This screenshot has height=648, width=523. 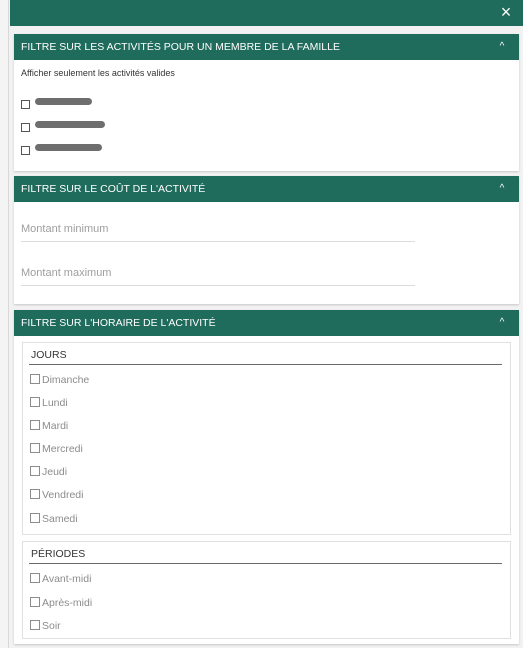 I want to click on day-label: Mercredi, so click(x=62, y=449).